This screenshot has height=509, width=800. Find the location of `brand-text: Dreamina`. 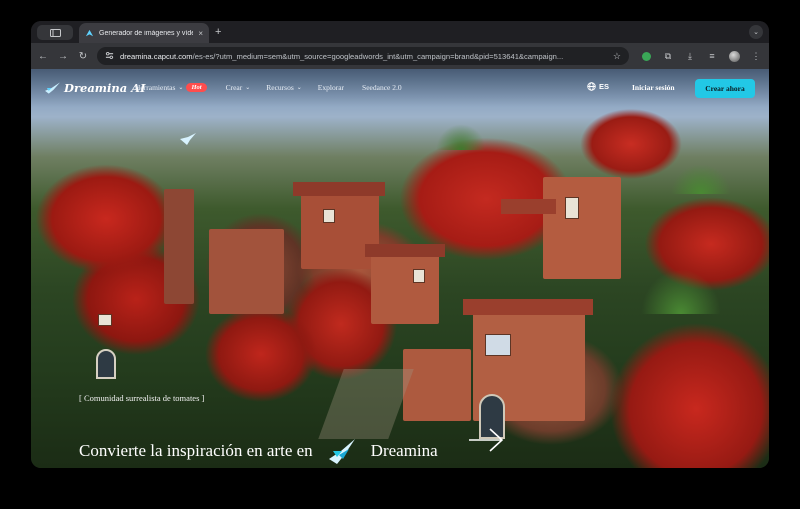

brand-text: Dreamina is located at coordinates (404, 450).